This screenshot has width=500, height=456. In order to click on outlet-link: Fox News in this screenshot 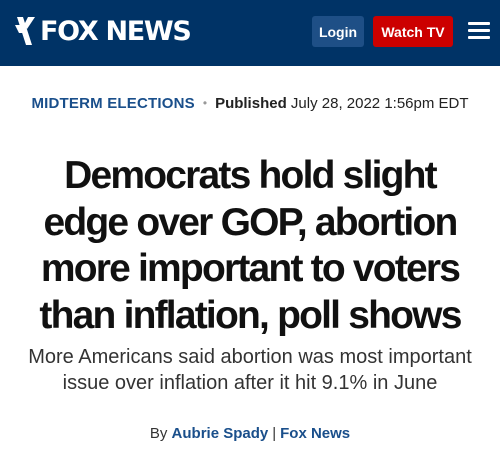, I will do `click(315, 433)`.